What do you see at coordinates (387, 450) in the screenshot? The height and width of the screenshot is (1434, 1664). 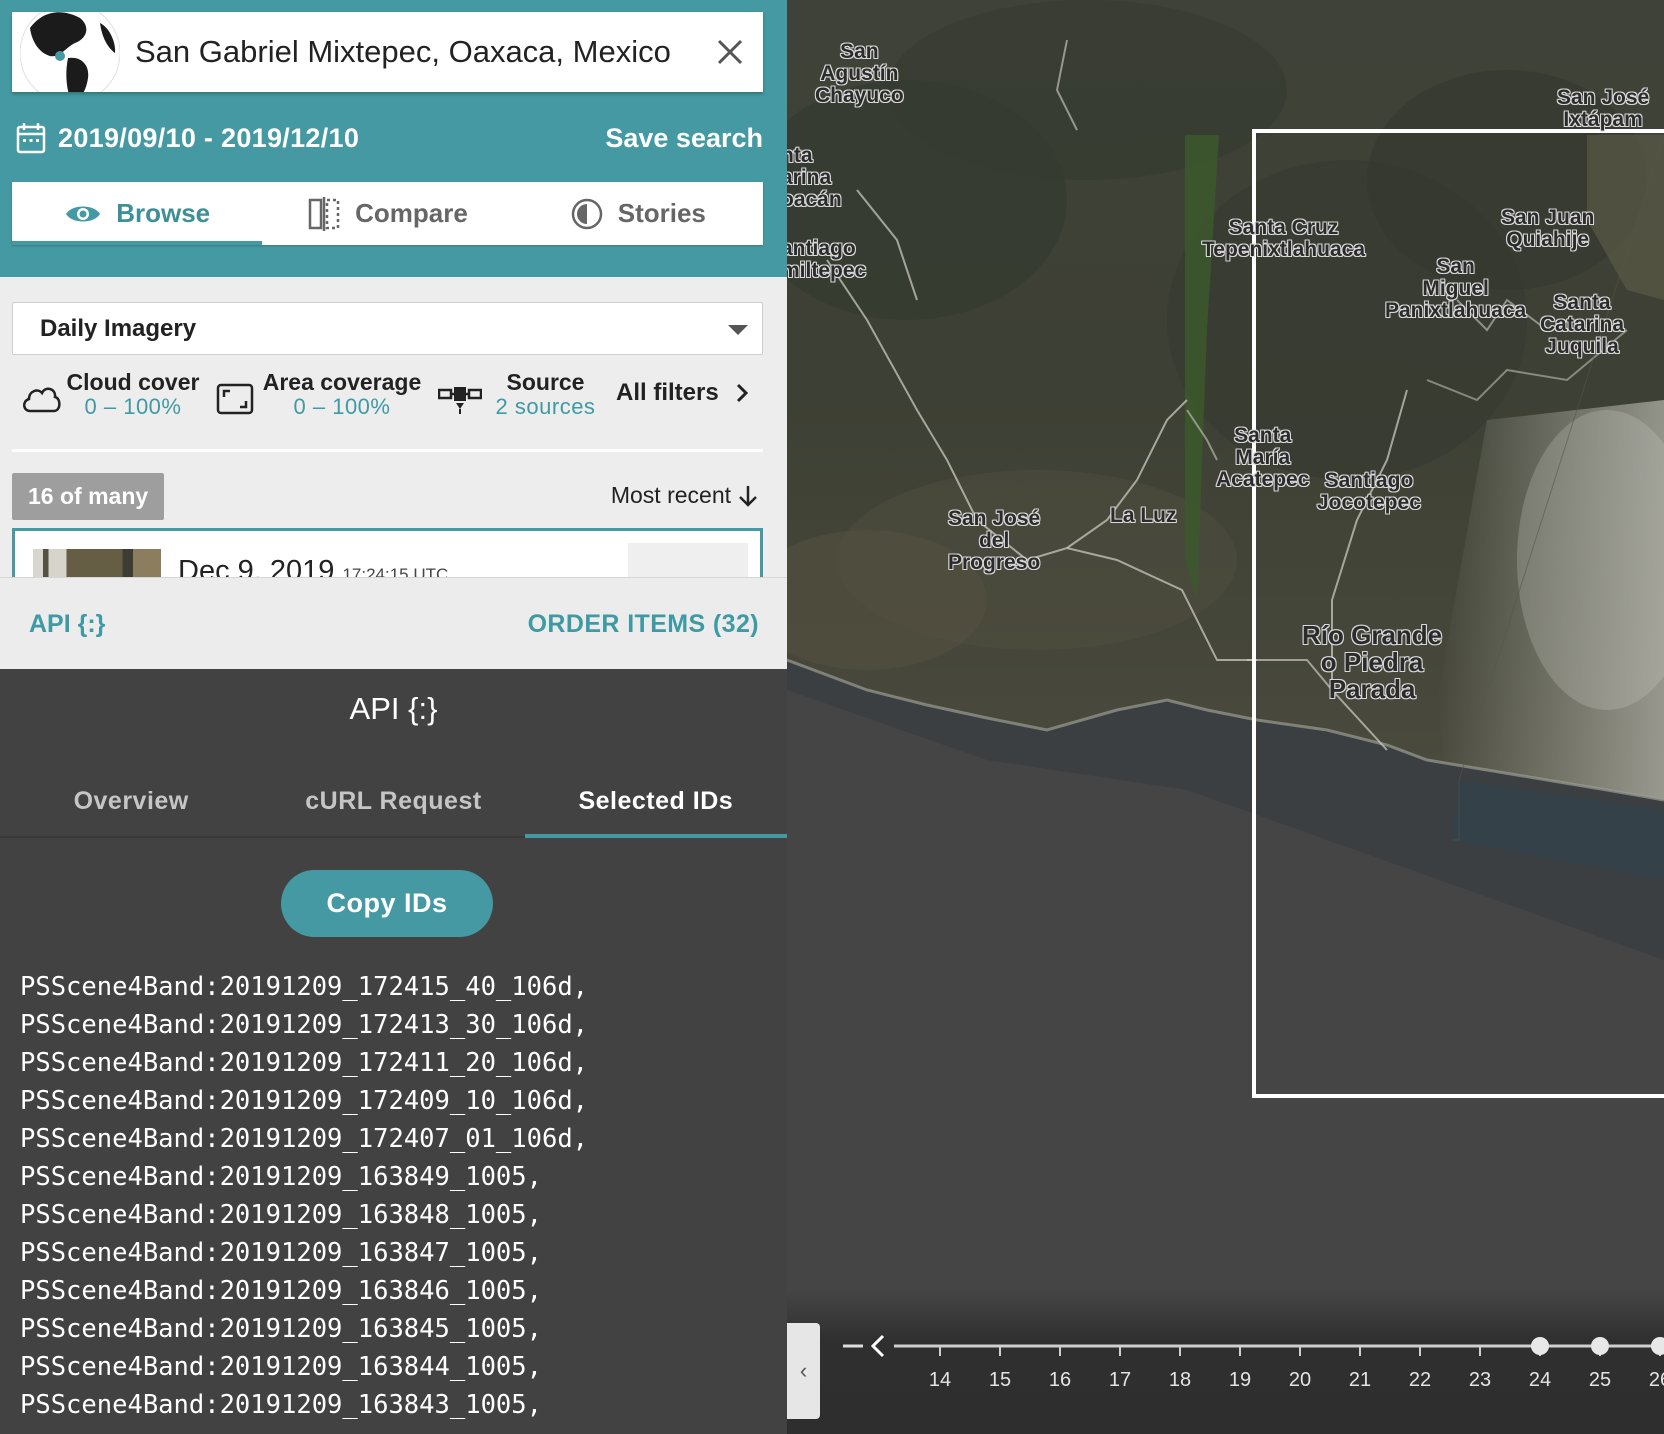 I see `divider` at bounding box center [387, 450].